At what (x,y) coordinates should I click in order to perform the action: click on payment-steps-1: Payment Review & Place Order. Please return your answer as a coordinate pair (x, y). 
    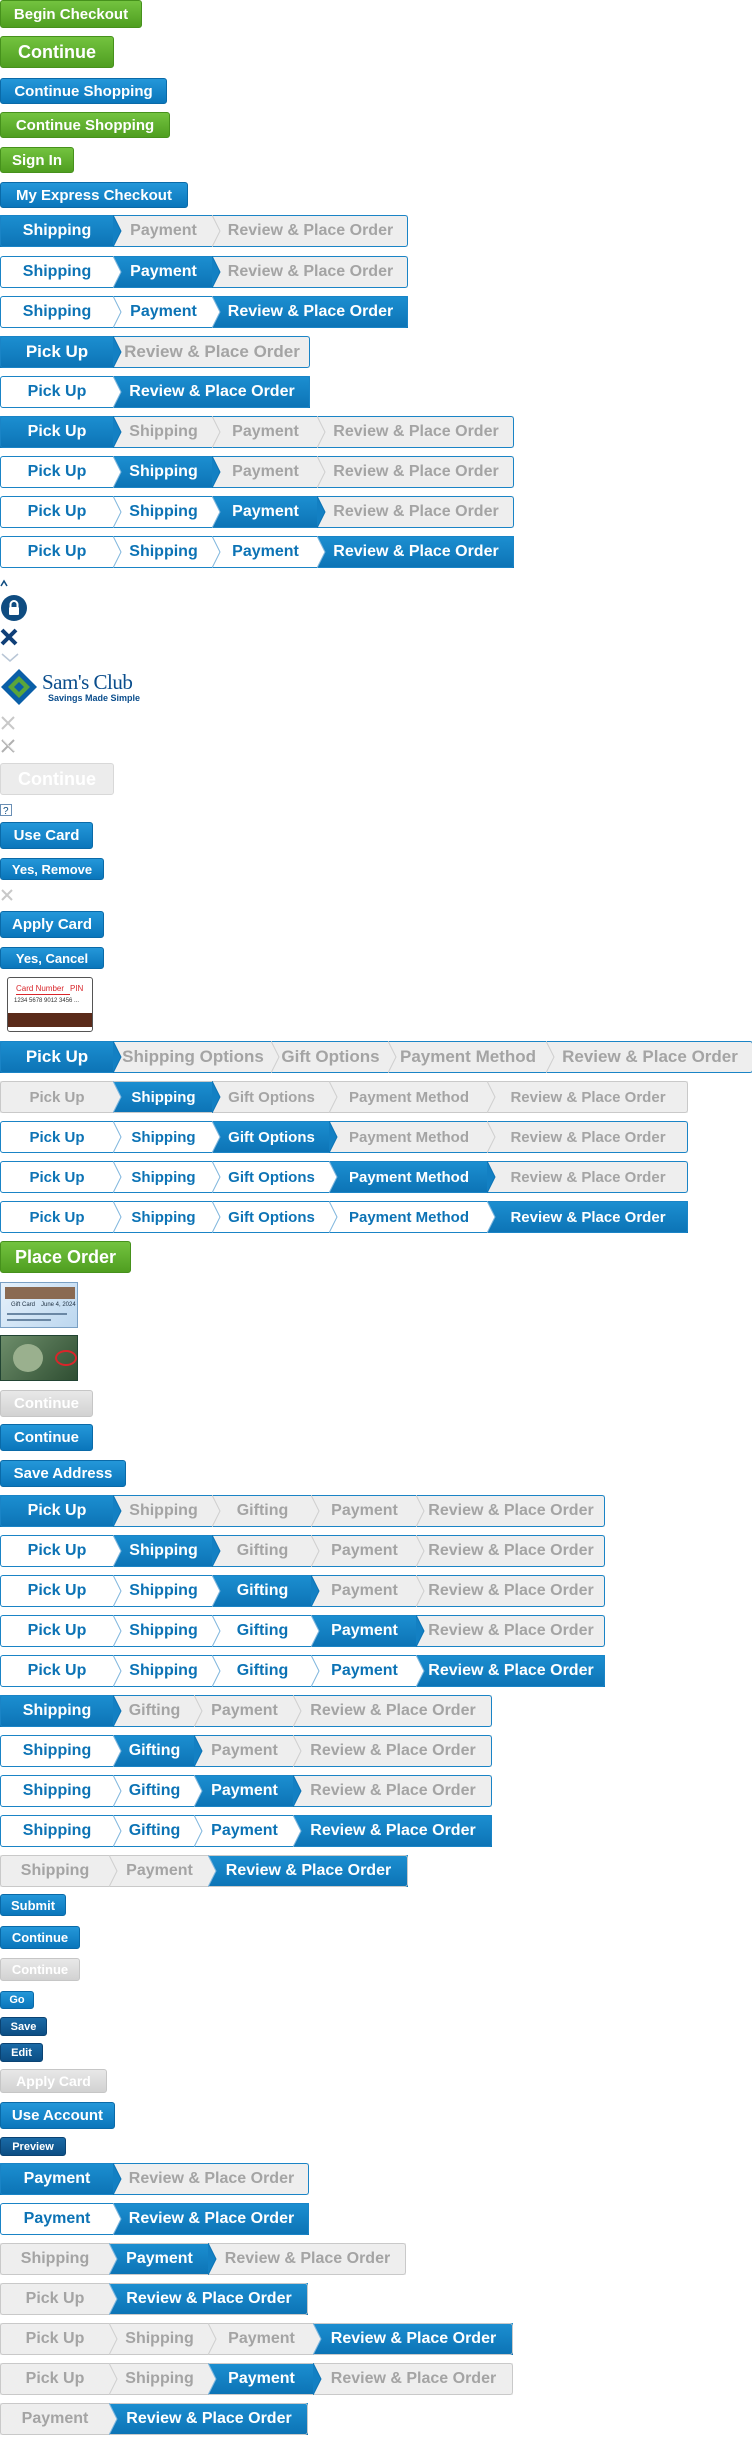
    Looking at the image, I should click on (154, 2179).